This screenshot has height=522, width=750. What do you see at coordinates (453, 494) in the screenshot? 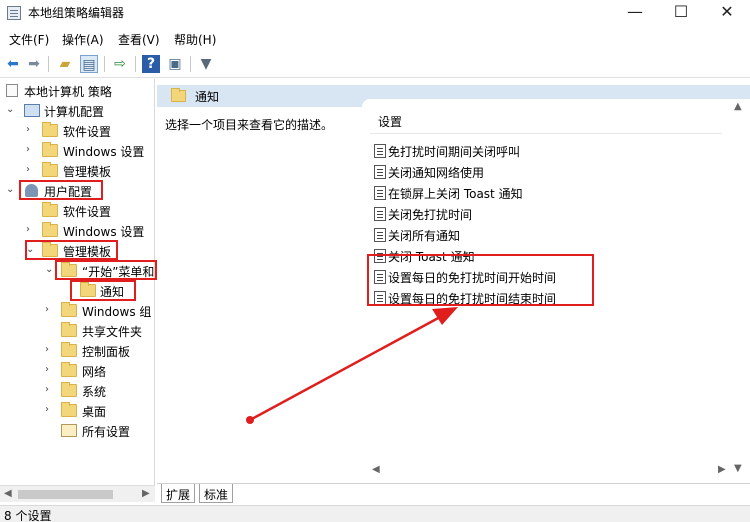
I see `view-tabs: 扩展 标准` at bounding box center [453, 494].